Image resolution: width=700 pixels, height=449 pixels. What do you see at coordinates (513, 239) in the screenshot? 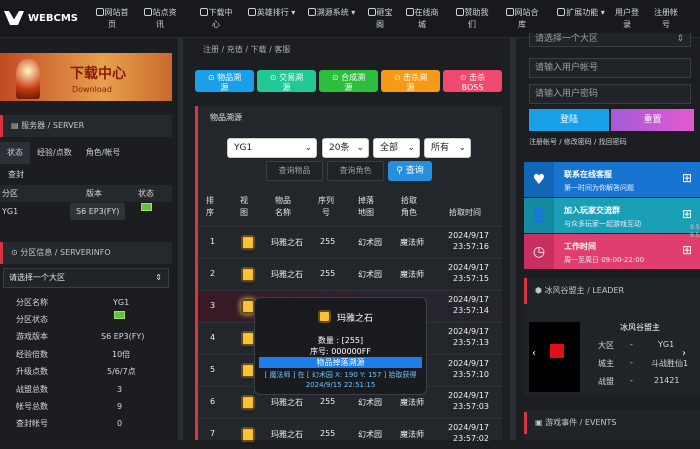
I see `center-scrollbar` at bounding box center [513, 239].